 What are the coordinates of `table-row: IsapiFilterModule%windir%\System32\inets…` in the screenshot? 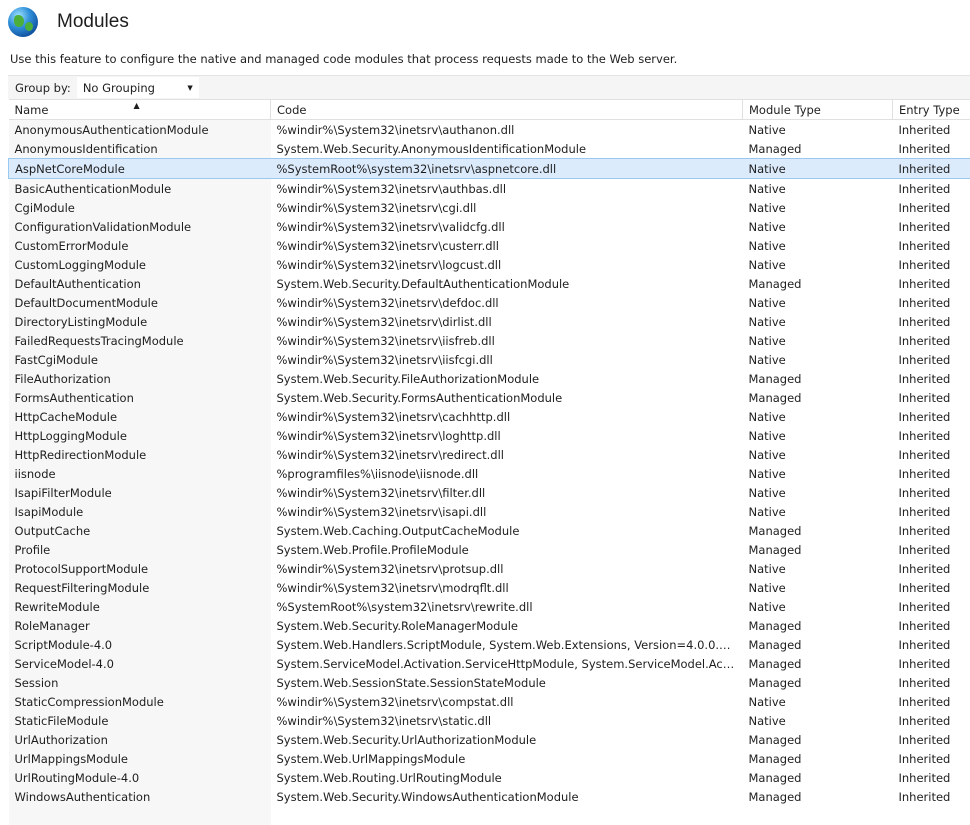 It's located at (489, 492).